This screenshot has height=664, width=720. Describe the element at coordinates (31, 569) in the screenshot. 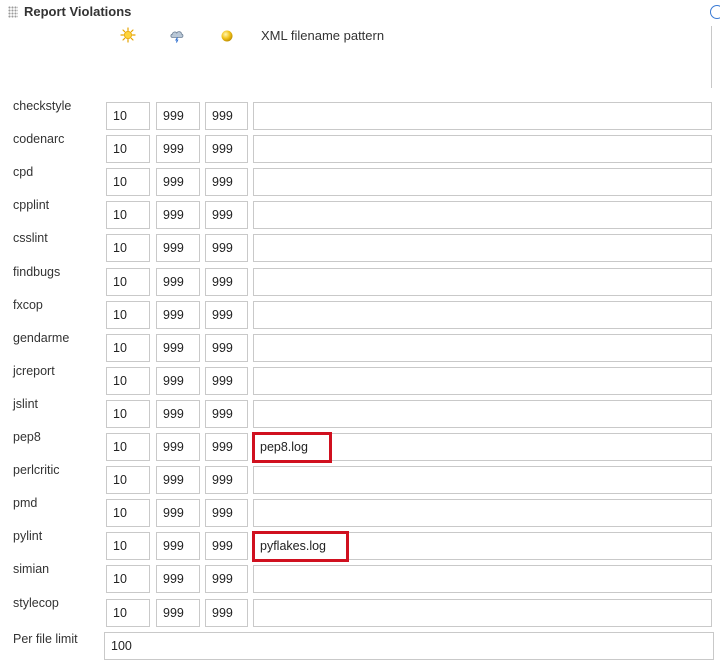

I see `violation-type-label: simian` at that location.